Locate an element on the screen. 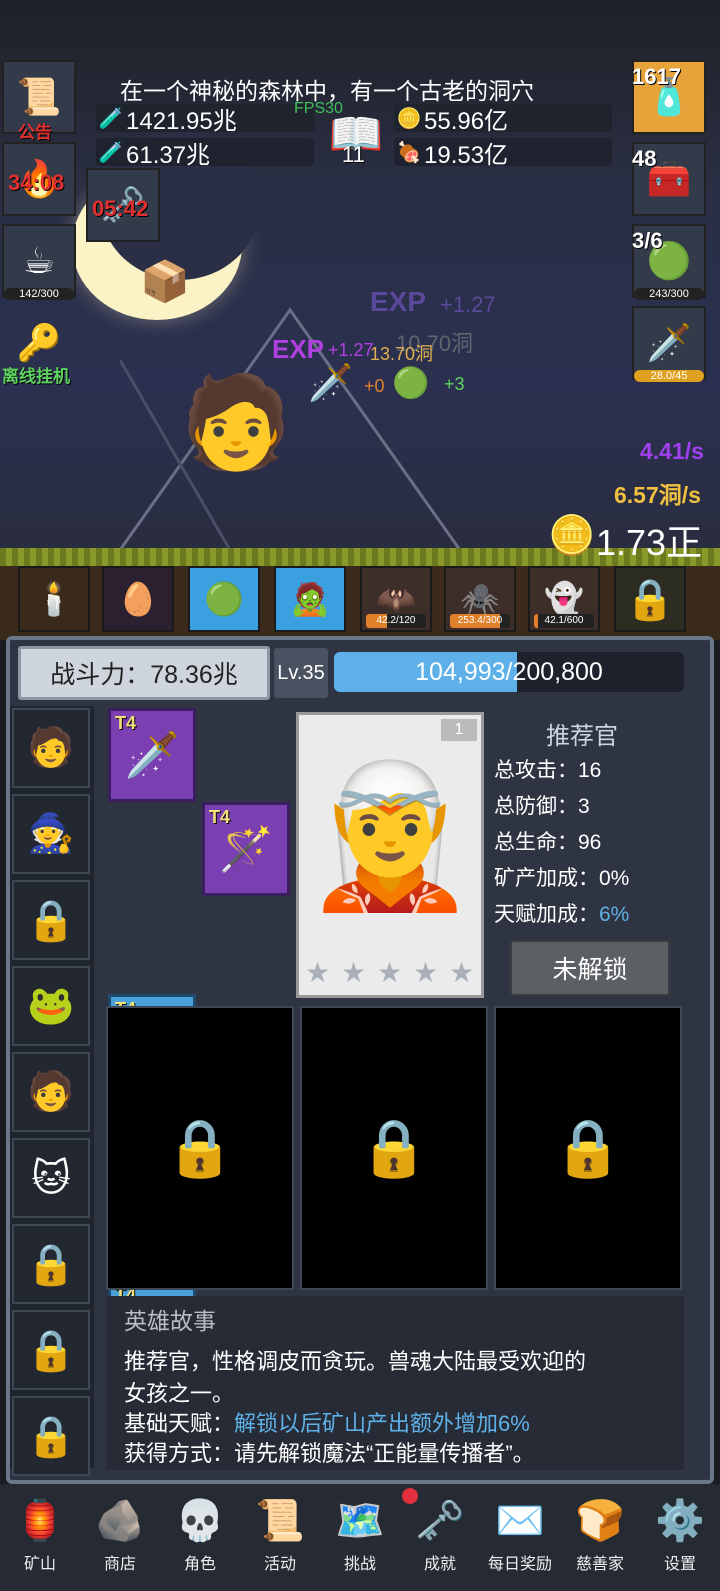 Image resolution: width=720 pixels, height=1591 pixels. nav-achievements: 🗝️ 成就 is located at coordinates (440, 1539).